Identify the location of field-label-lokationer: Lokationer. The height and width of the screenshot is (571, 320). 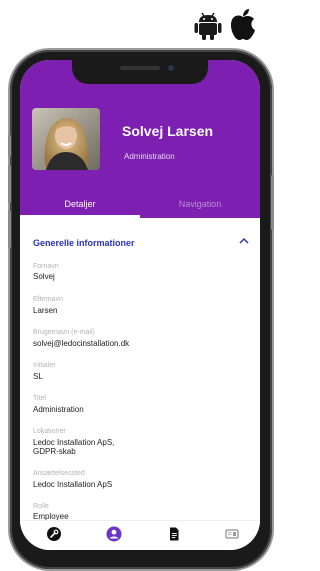
(49, 431).